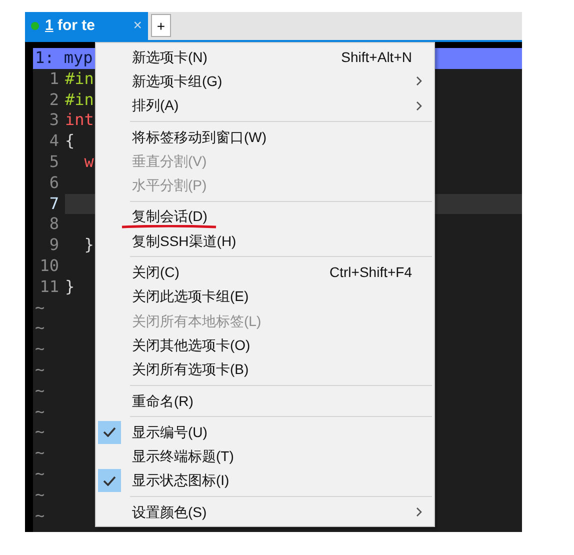 The height and width of the screenshot is (555, 574). I want to click on menu-item: 复制SSH渠道(H), so click(265, 241).